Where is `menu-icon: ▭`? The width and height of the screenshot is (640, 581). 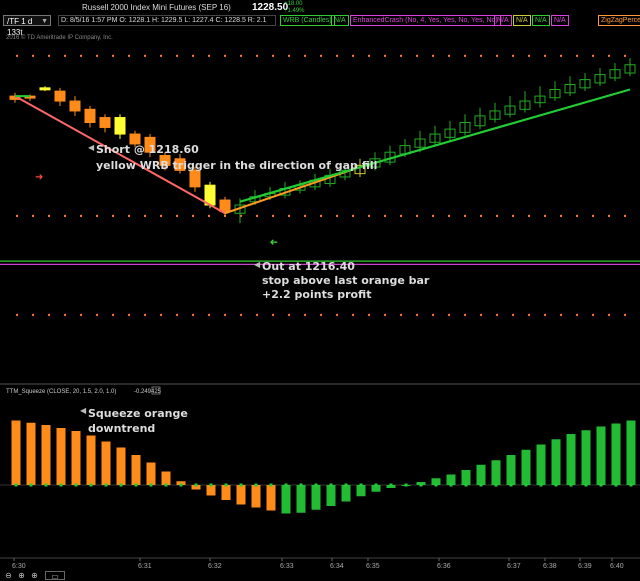 menu-icon: ▭ is located at coordinates (55, 576).